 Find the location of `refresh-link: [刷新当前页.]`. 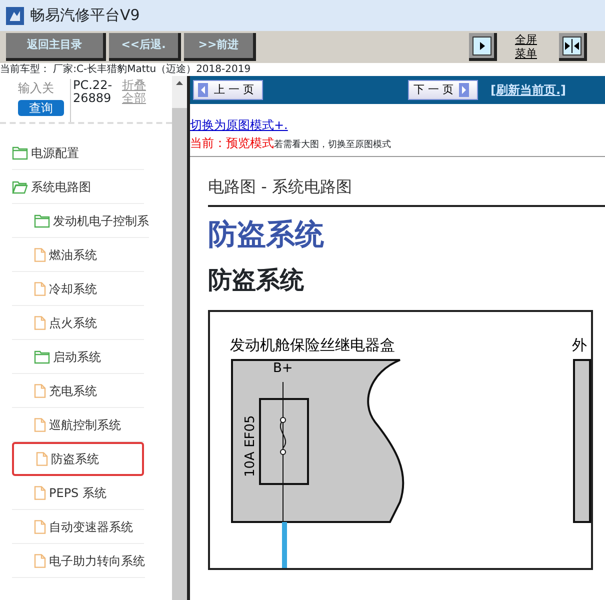

refresh-link: [刷新当前页.] is located at coordinates (528, 90).